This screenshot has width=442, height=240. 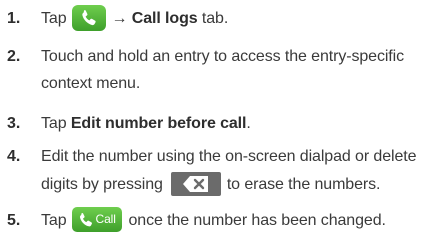 I want to click on step-arrow: →, so click(x=119, y=19).